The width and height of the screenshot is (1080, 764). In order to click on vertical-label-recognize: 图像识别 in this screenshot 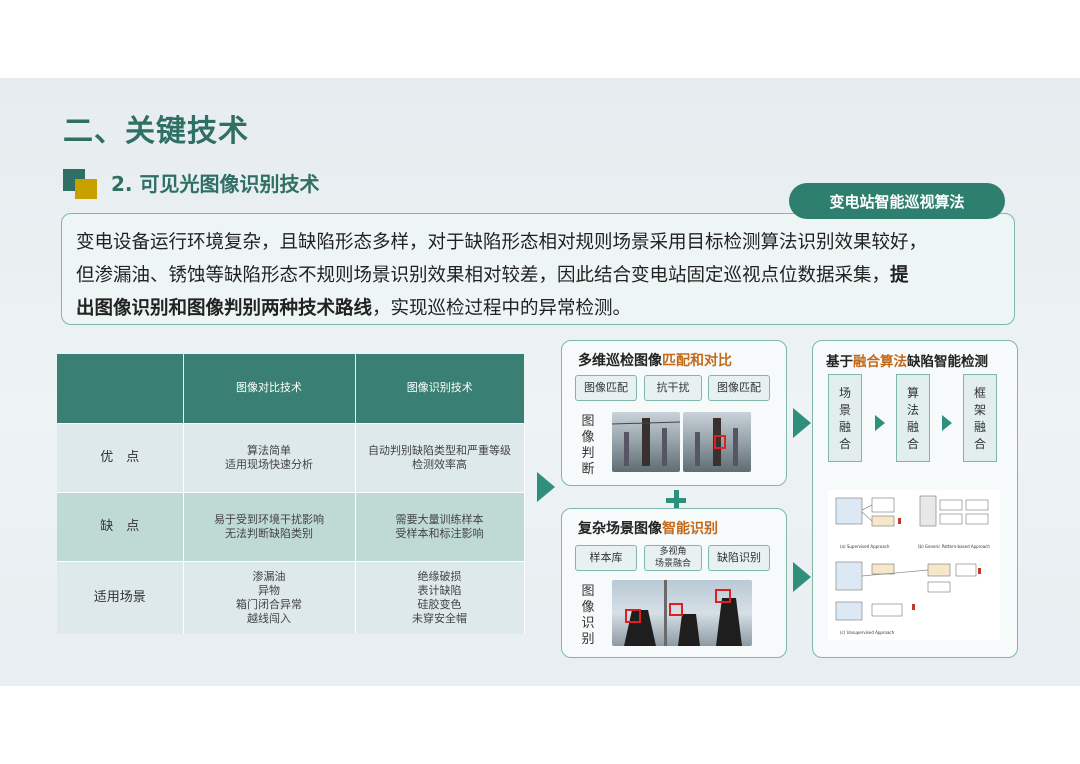, I will do `click(588, 616)`.